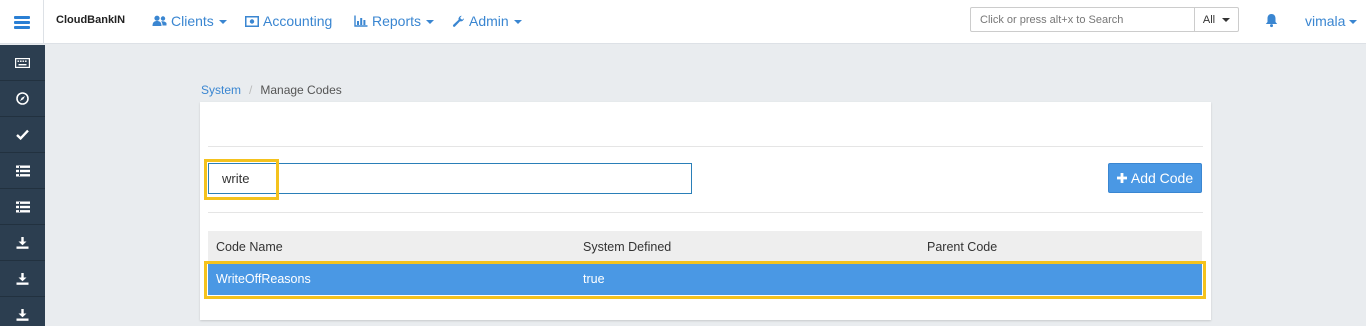 This screenshot has width=1366, height=326. What do you see at coordinates (159, 20) in the screenshot?
I see `users-icon` at bounding box center [159, 20].